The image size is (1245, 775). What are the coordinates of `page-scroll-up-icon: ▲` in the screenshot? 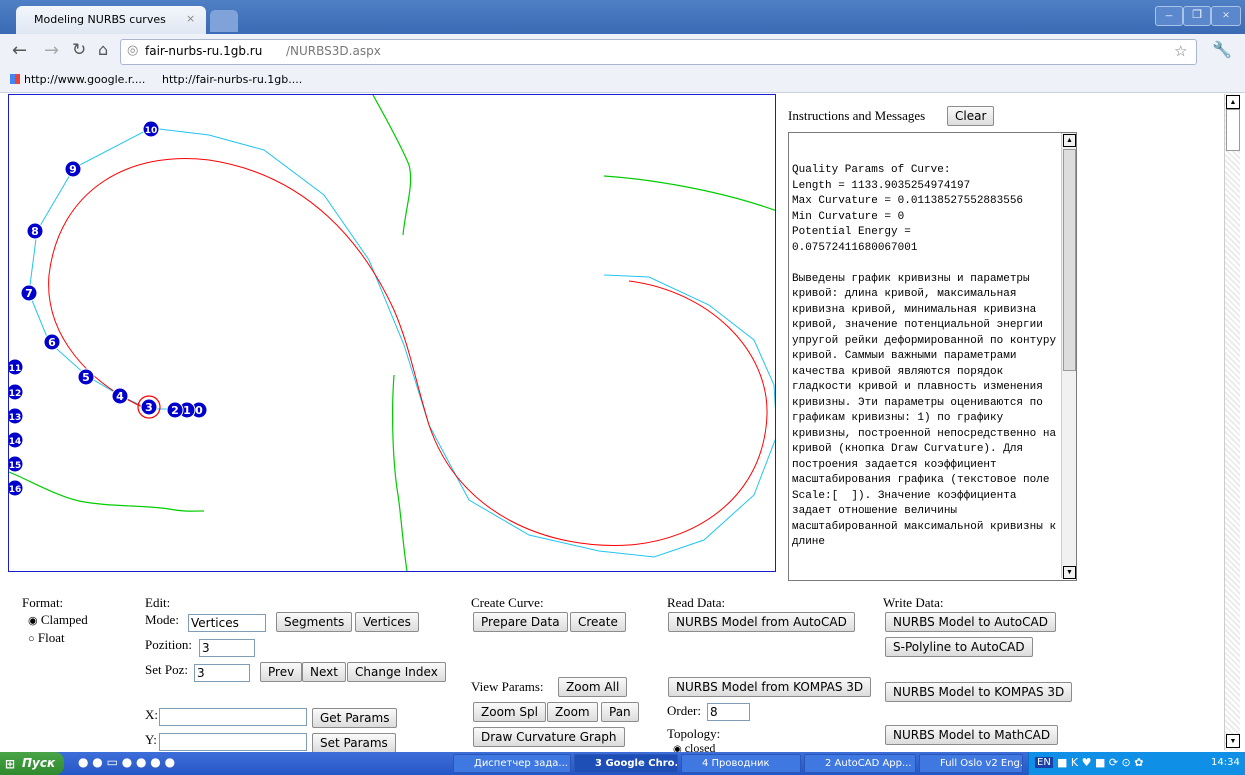 It's located at (1233, 102).